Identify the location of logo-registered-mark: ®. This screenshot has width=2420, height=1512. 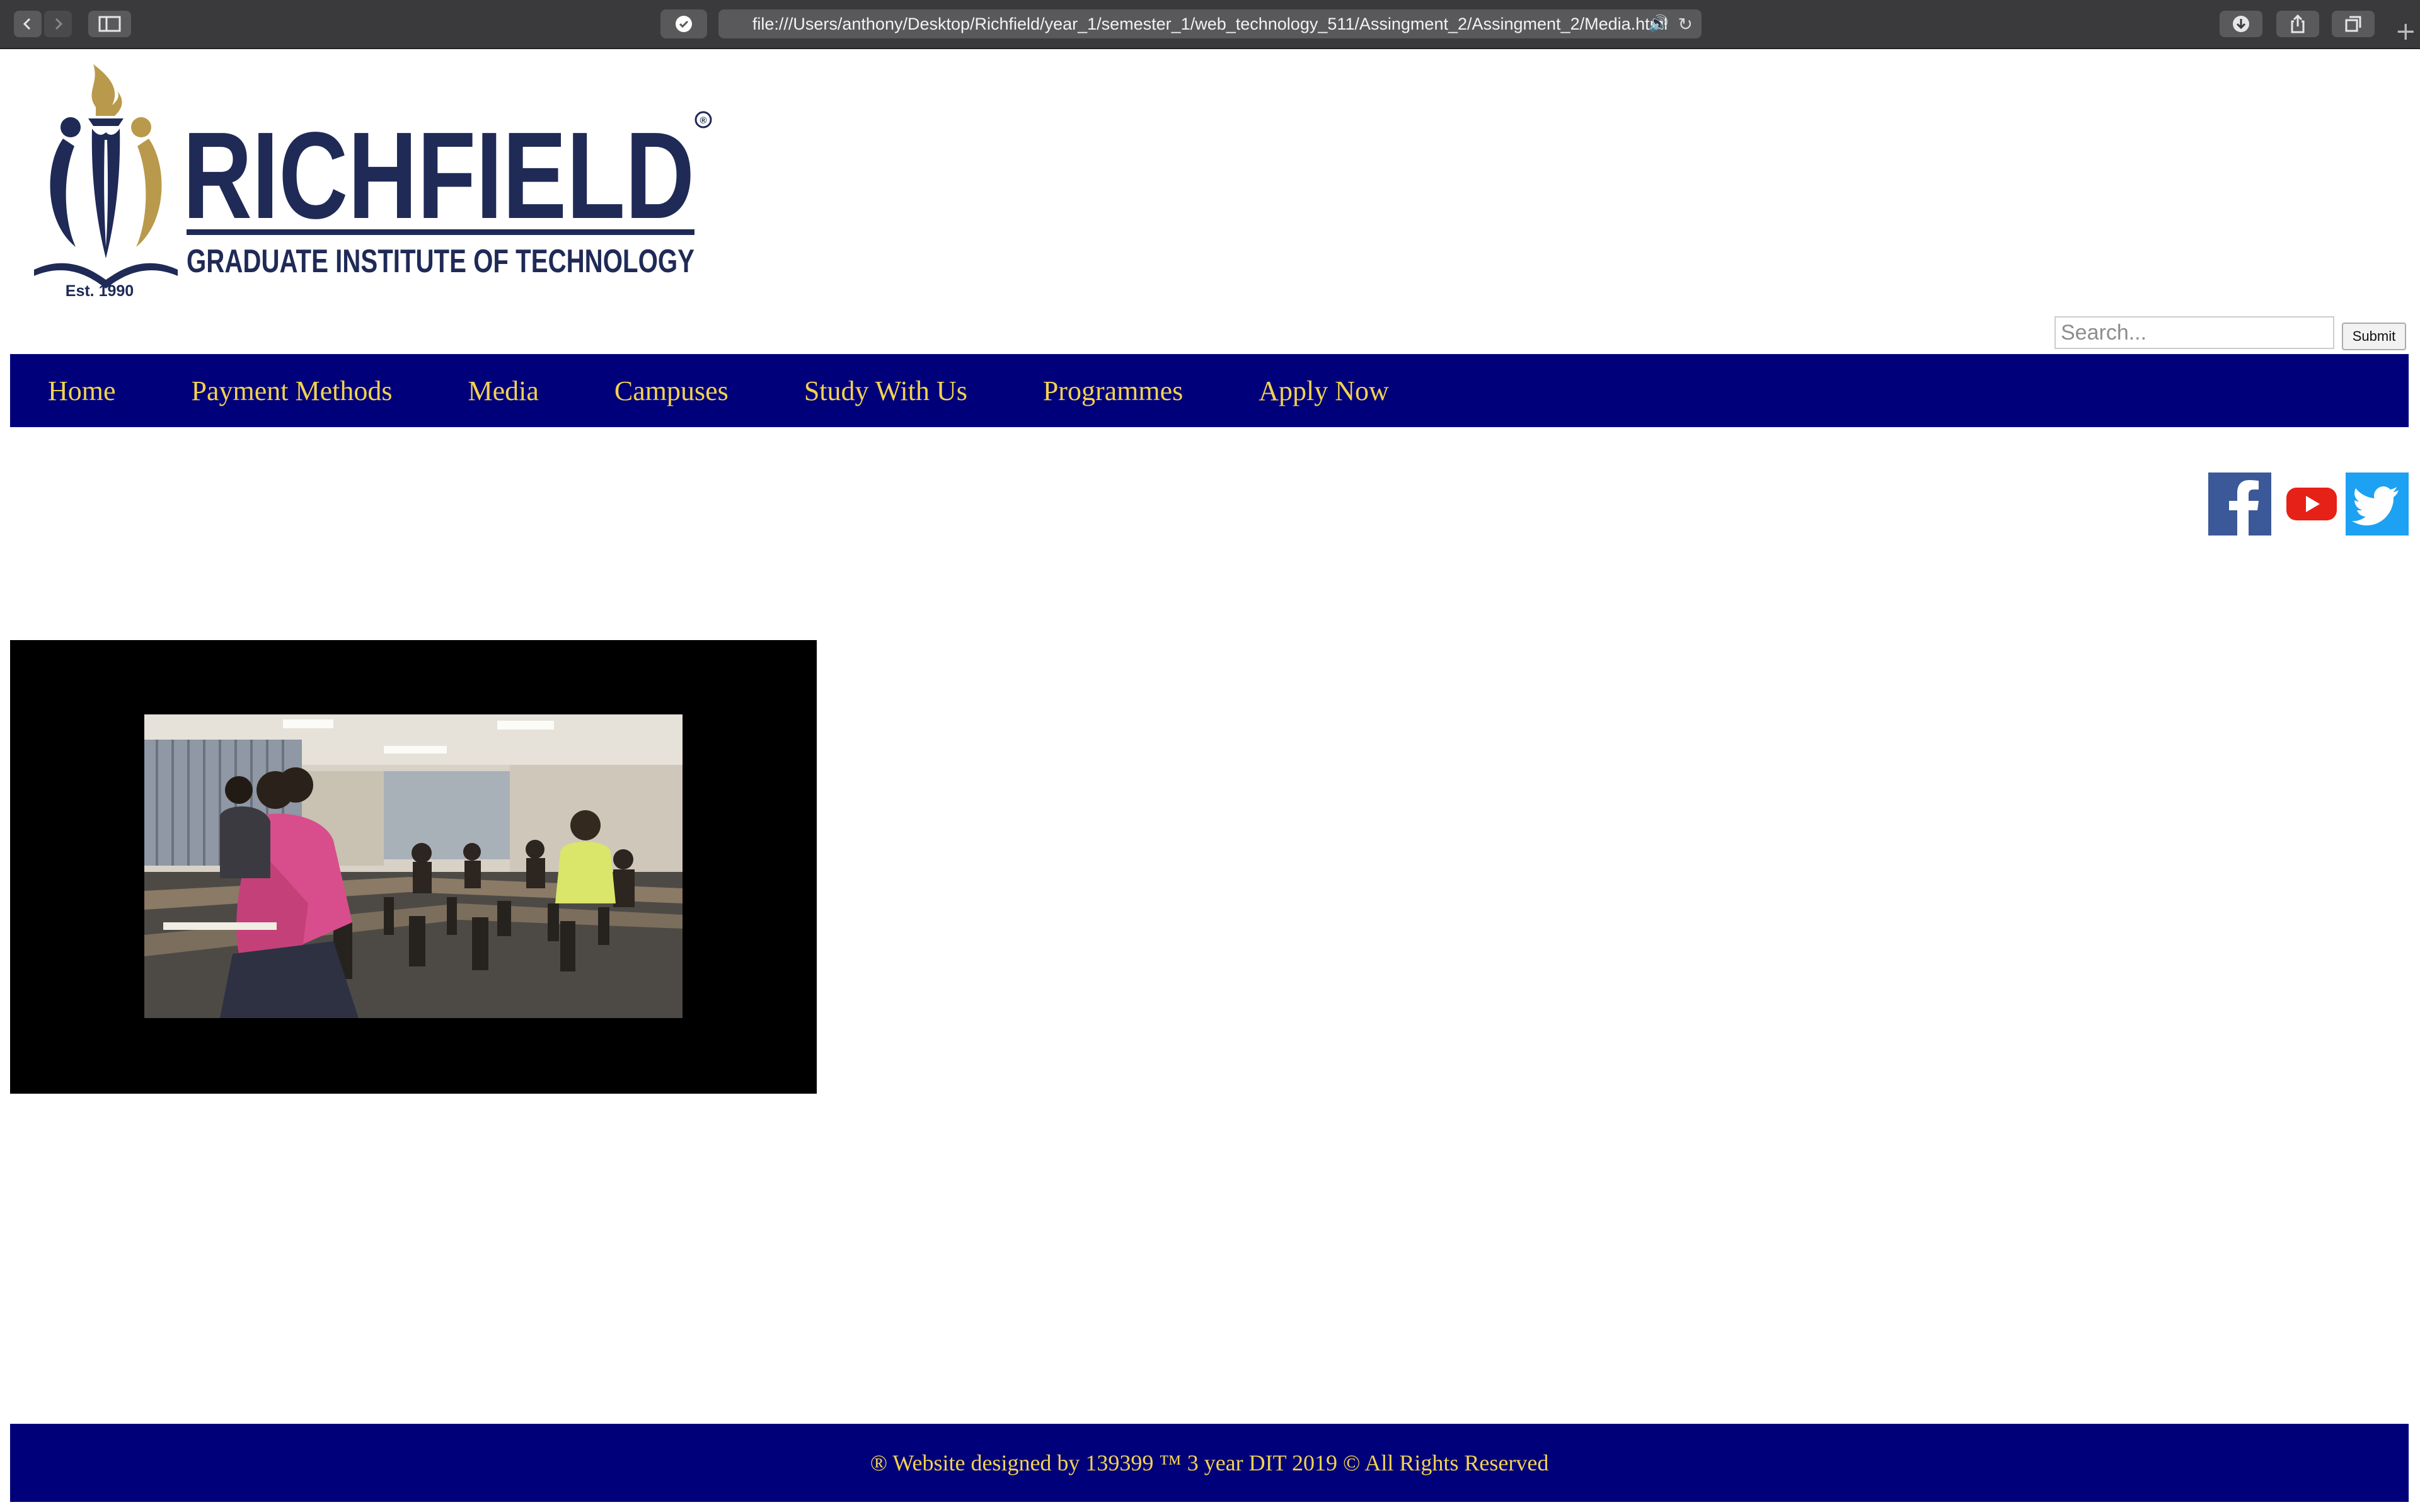
(703, 120).